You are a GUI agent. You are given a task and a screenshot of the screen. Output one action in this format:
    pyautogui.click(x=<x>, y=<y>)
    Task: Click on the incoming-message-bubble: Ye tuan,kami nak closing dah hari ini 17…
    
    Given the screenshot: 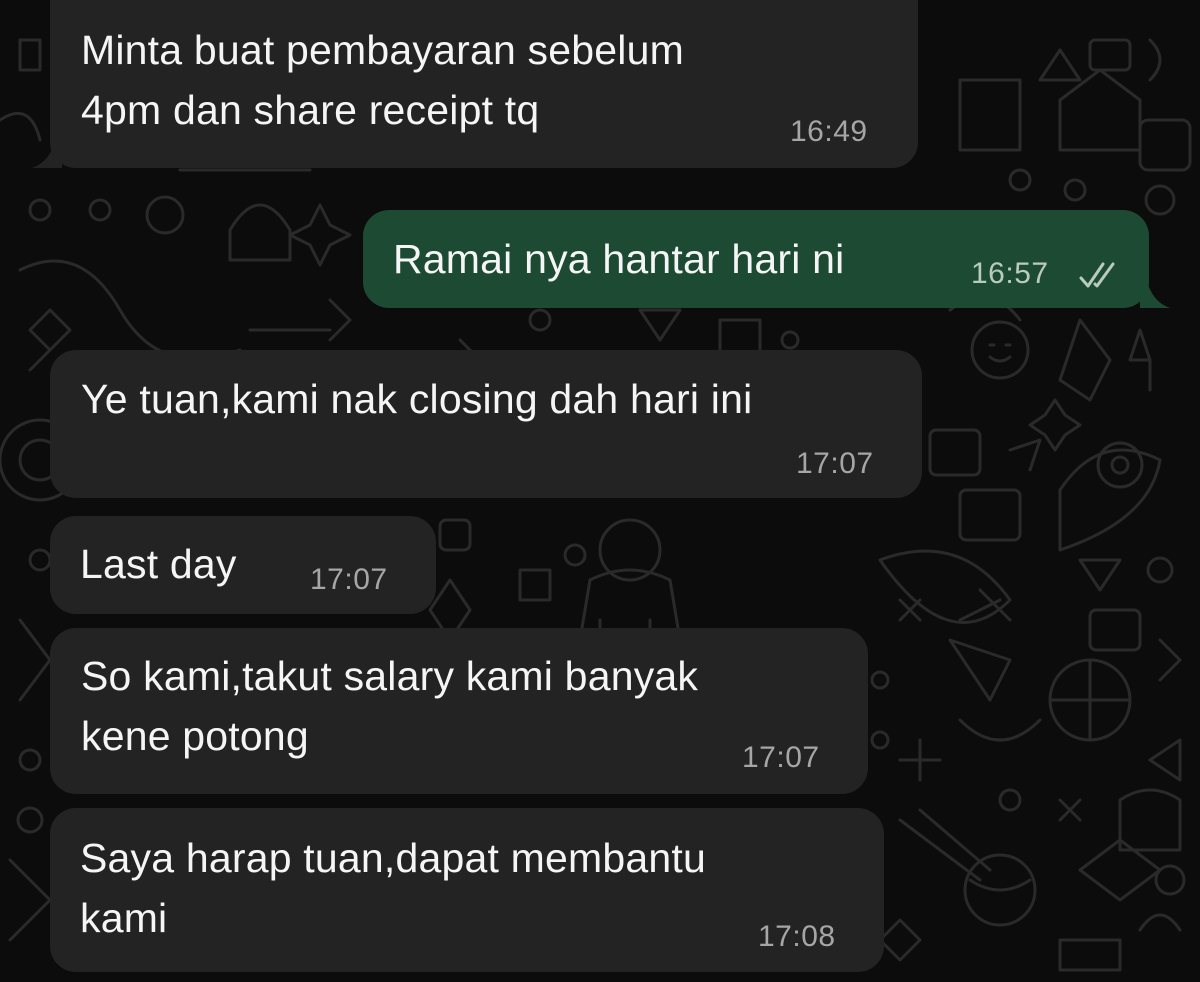 What is the action you would take?
    pyautogui.click(x=486, y=424)
    